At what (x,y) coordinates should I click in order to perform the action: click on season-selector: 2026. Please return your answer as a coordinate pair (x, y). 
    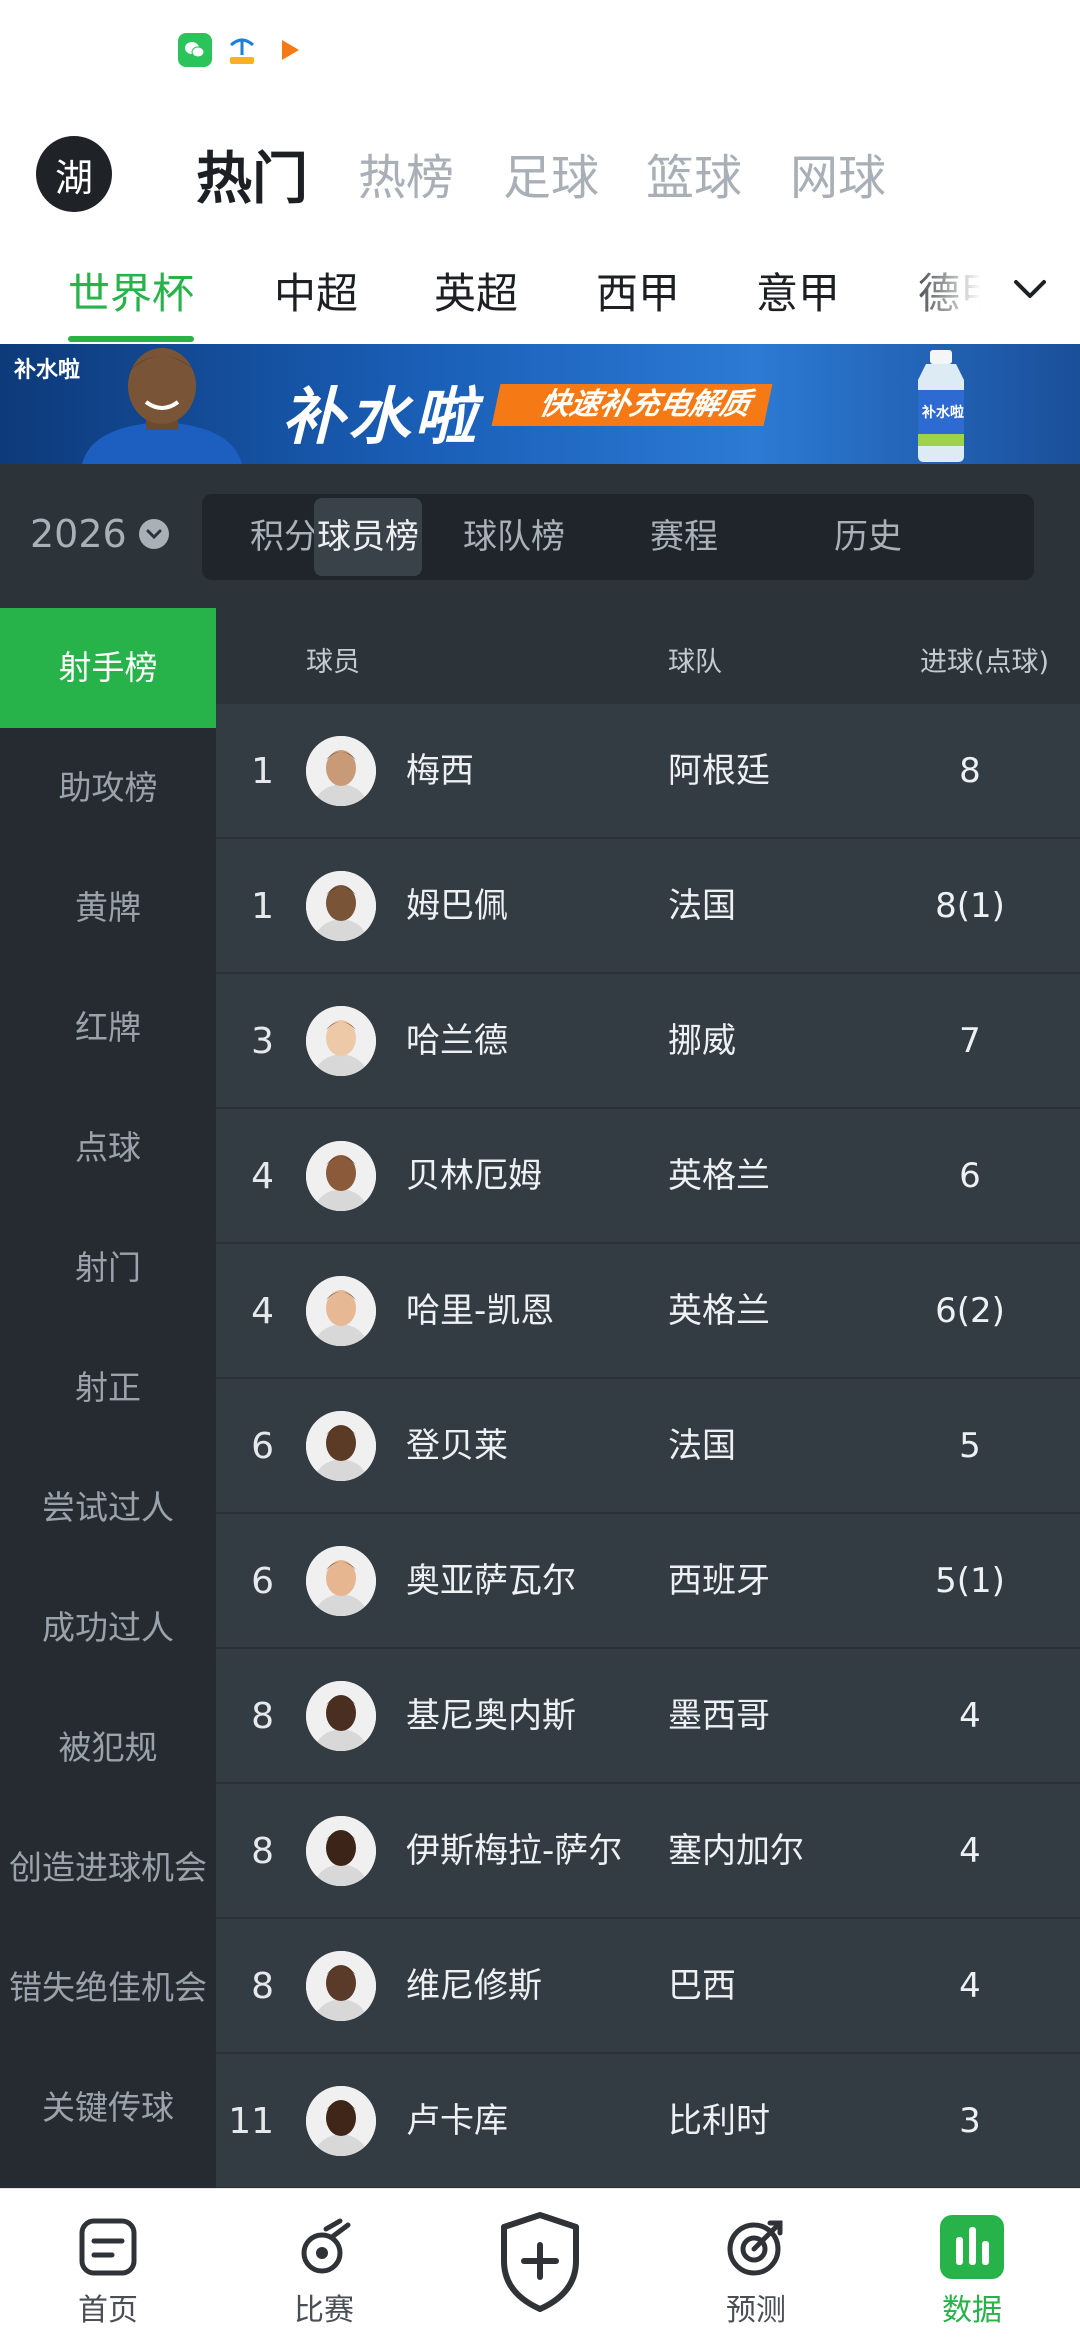
    Looking at the image, I should click on (99, 534).